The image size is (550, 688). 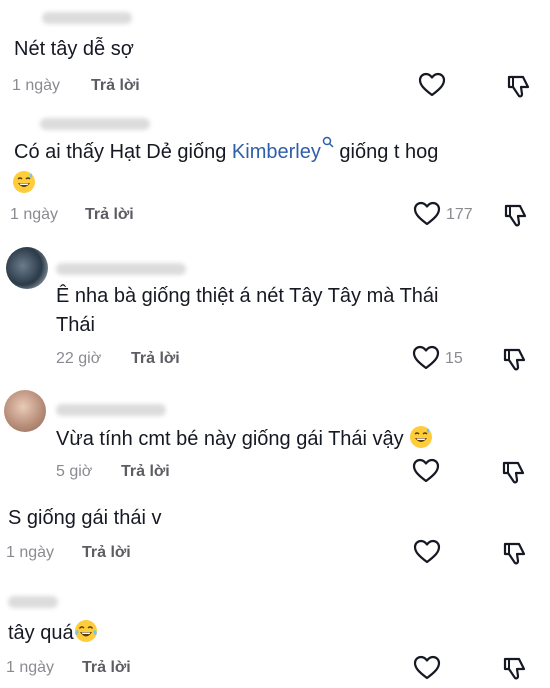 I want to click on search-icon, so click(x=328, y=142).